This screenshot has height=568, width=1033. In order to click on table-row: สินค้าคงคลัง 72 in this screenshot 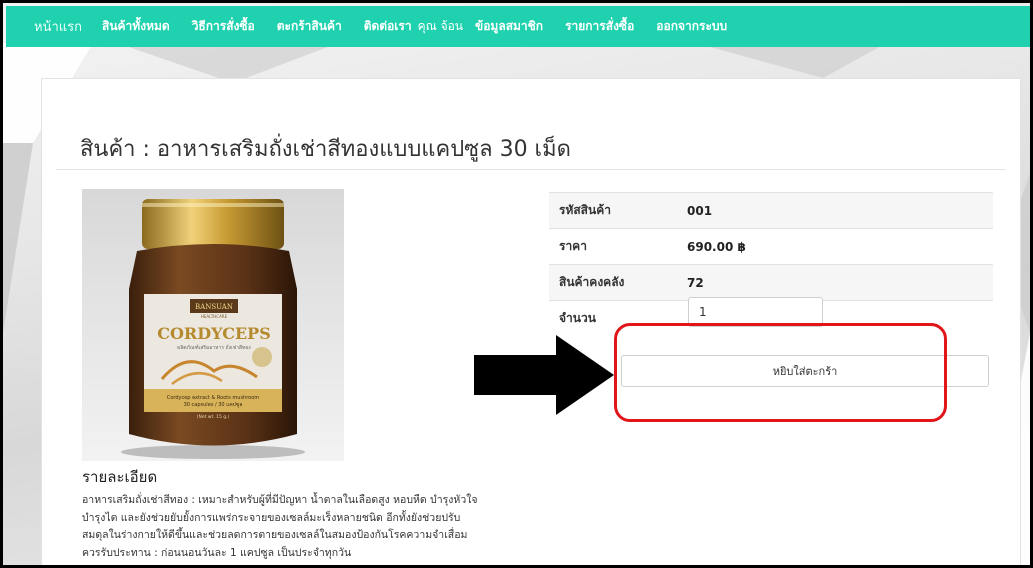, I will do `click(771, 282)`.